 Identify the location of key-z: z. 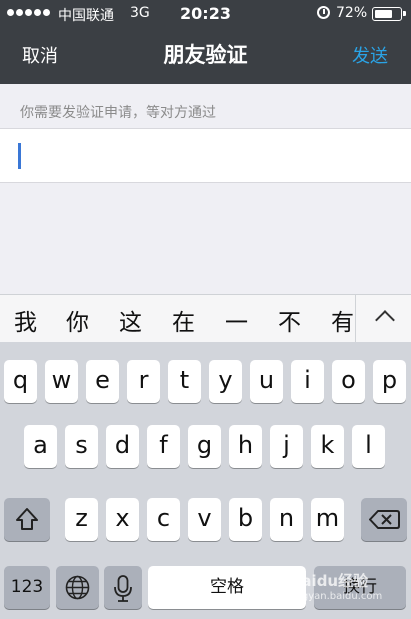
(81, 519).